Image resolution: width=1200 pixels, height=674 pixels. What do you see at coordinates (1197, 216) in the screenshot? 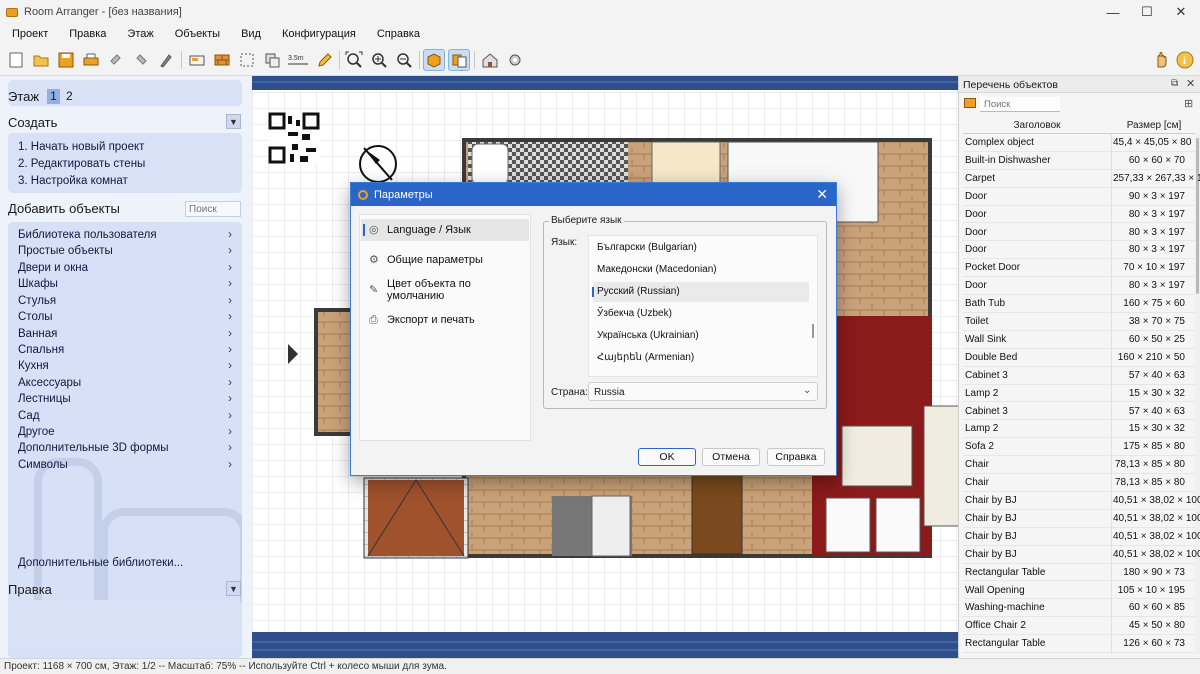
I see `list-scrollbar` at bounding box center [1197, 216].